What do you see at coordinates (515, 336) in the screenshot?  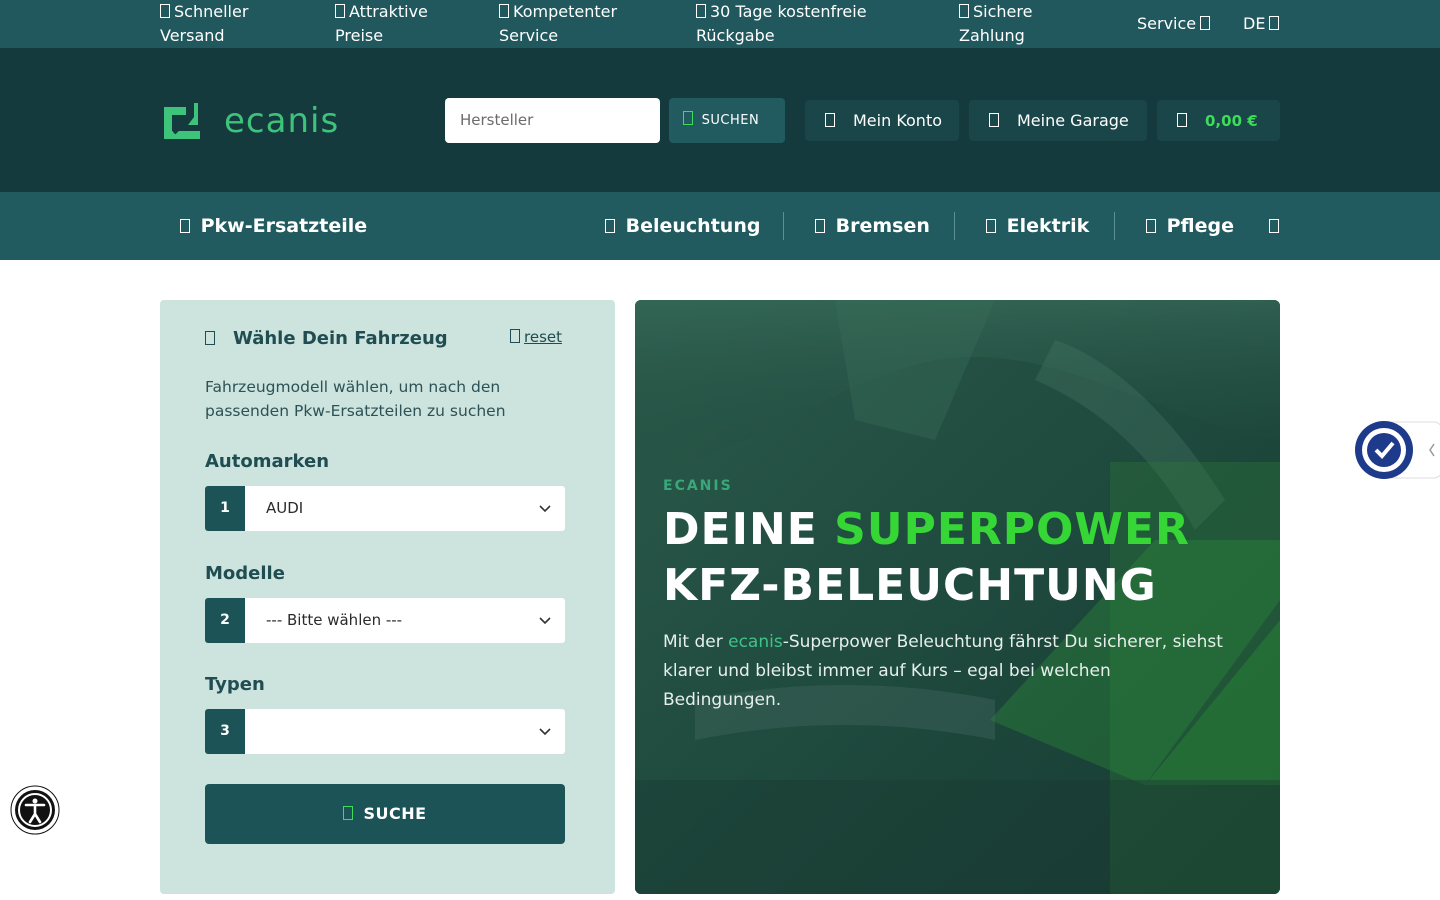 I see `reset-icon` at bounding box center [515, 336].